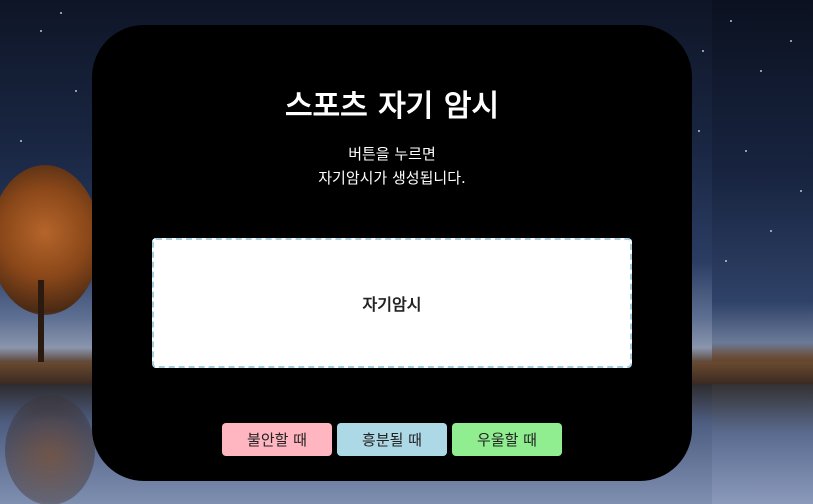 This screenshot has width=813, height=504. Describe the element at coordinates (277, 439) in the screenshot. I see `anxious-button: 불안할 때` at that location.